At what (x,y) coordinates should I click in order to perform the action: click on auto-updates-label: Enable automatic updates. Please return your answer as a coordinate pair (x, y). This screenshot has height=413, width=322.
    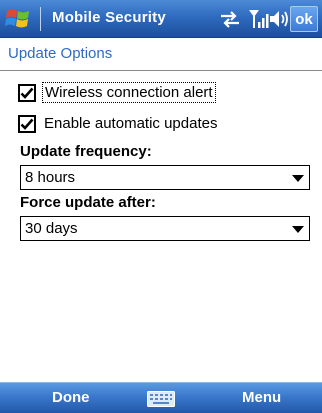
    Looking at the image, I should click on (130, 123).